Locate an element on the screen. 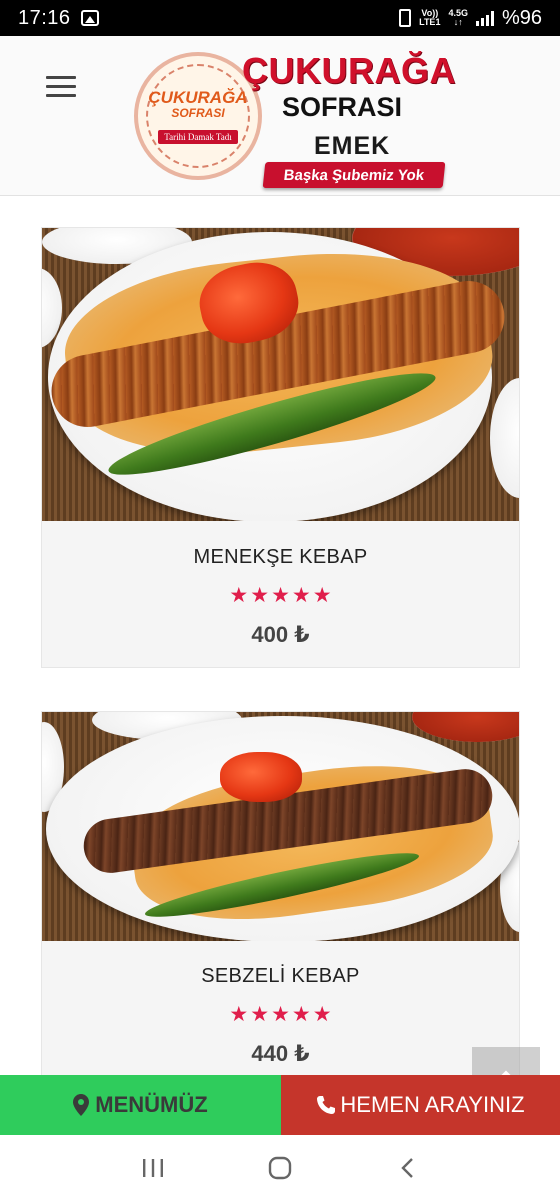 This screenshot has width=560, height=1200. speed-indicator: 4.5G ↓↑ is located at coordinates (458, 18).